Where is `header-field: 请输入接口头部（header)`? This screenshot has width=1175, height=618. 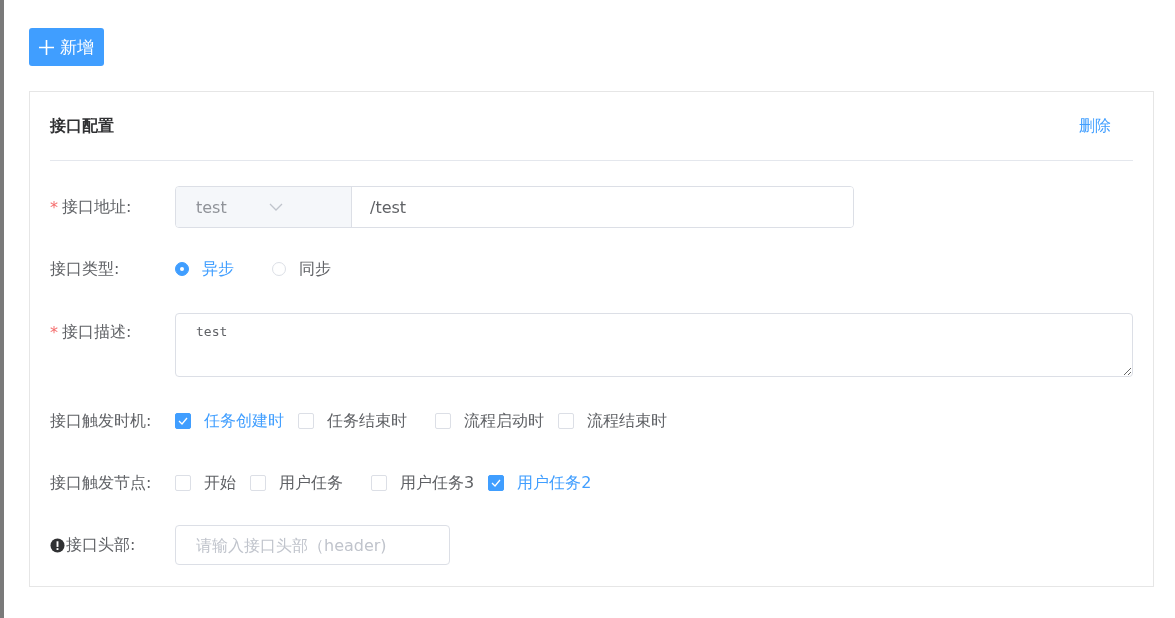 header-field: 请输入接口头部（header) is located at coordinates (312, 545).